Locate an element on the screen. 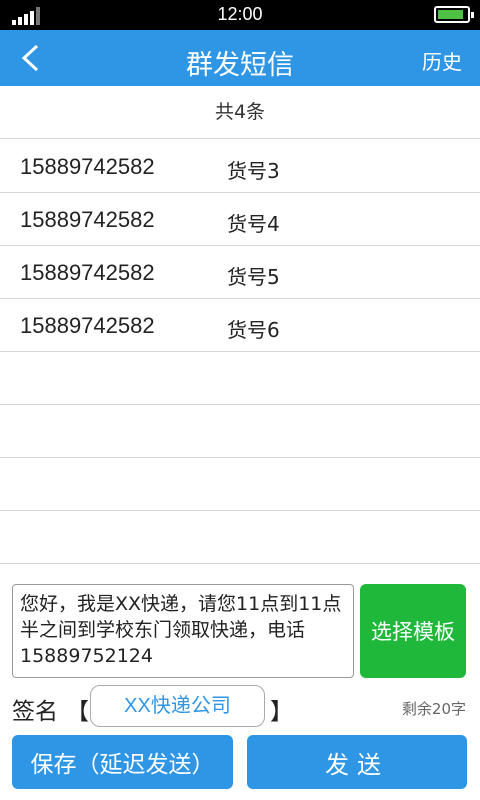  history-button: 历史 is located at coordinates (442, 60).